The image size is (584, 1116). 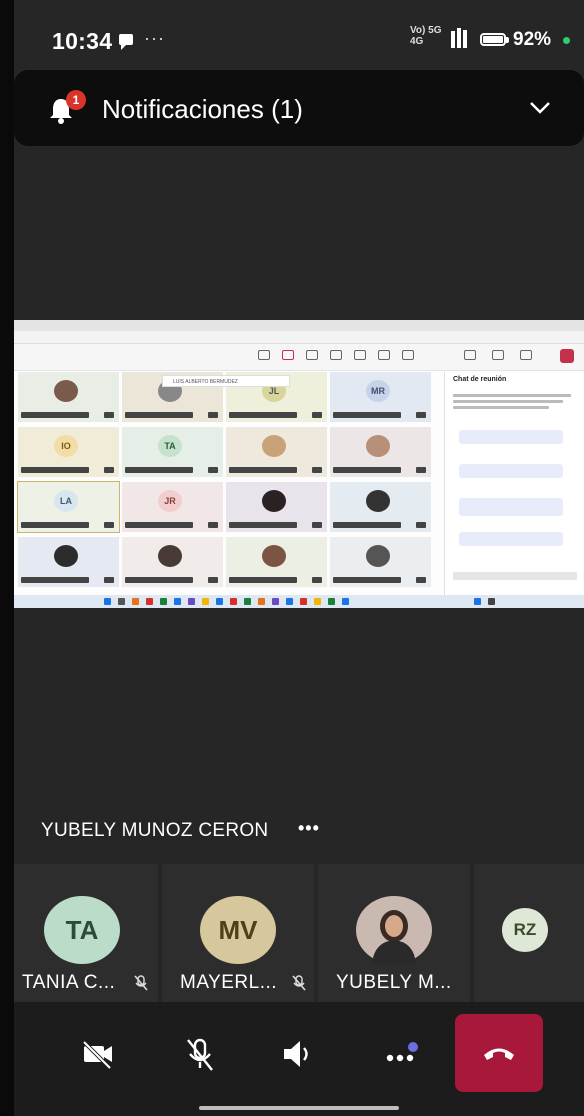 I want to click on grid-tile: TA, so click(x=172, y=452).